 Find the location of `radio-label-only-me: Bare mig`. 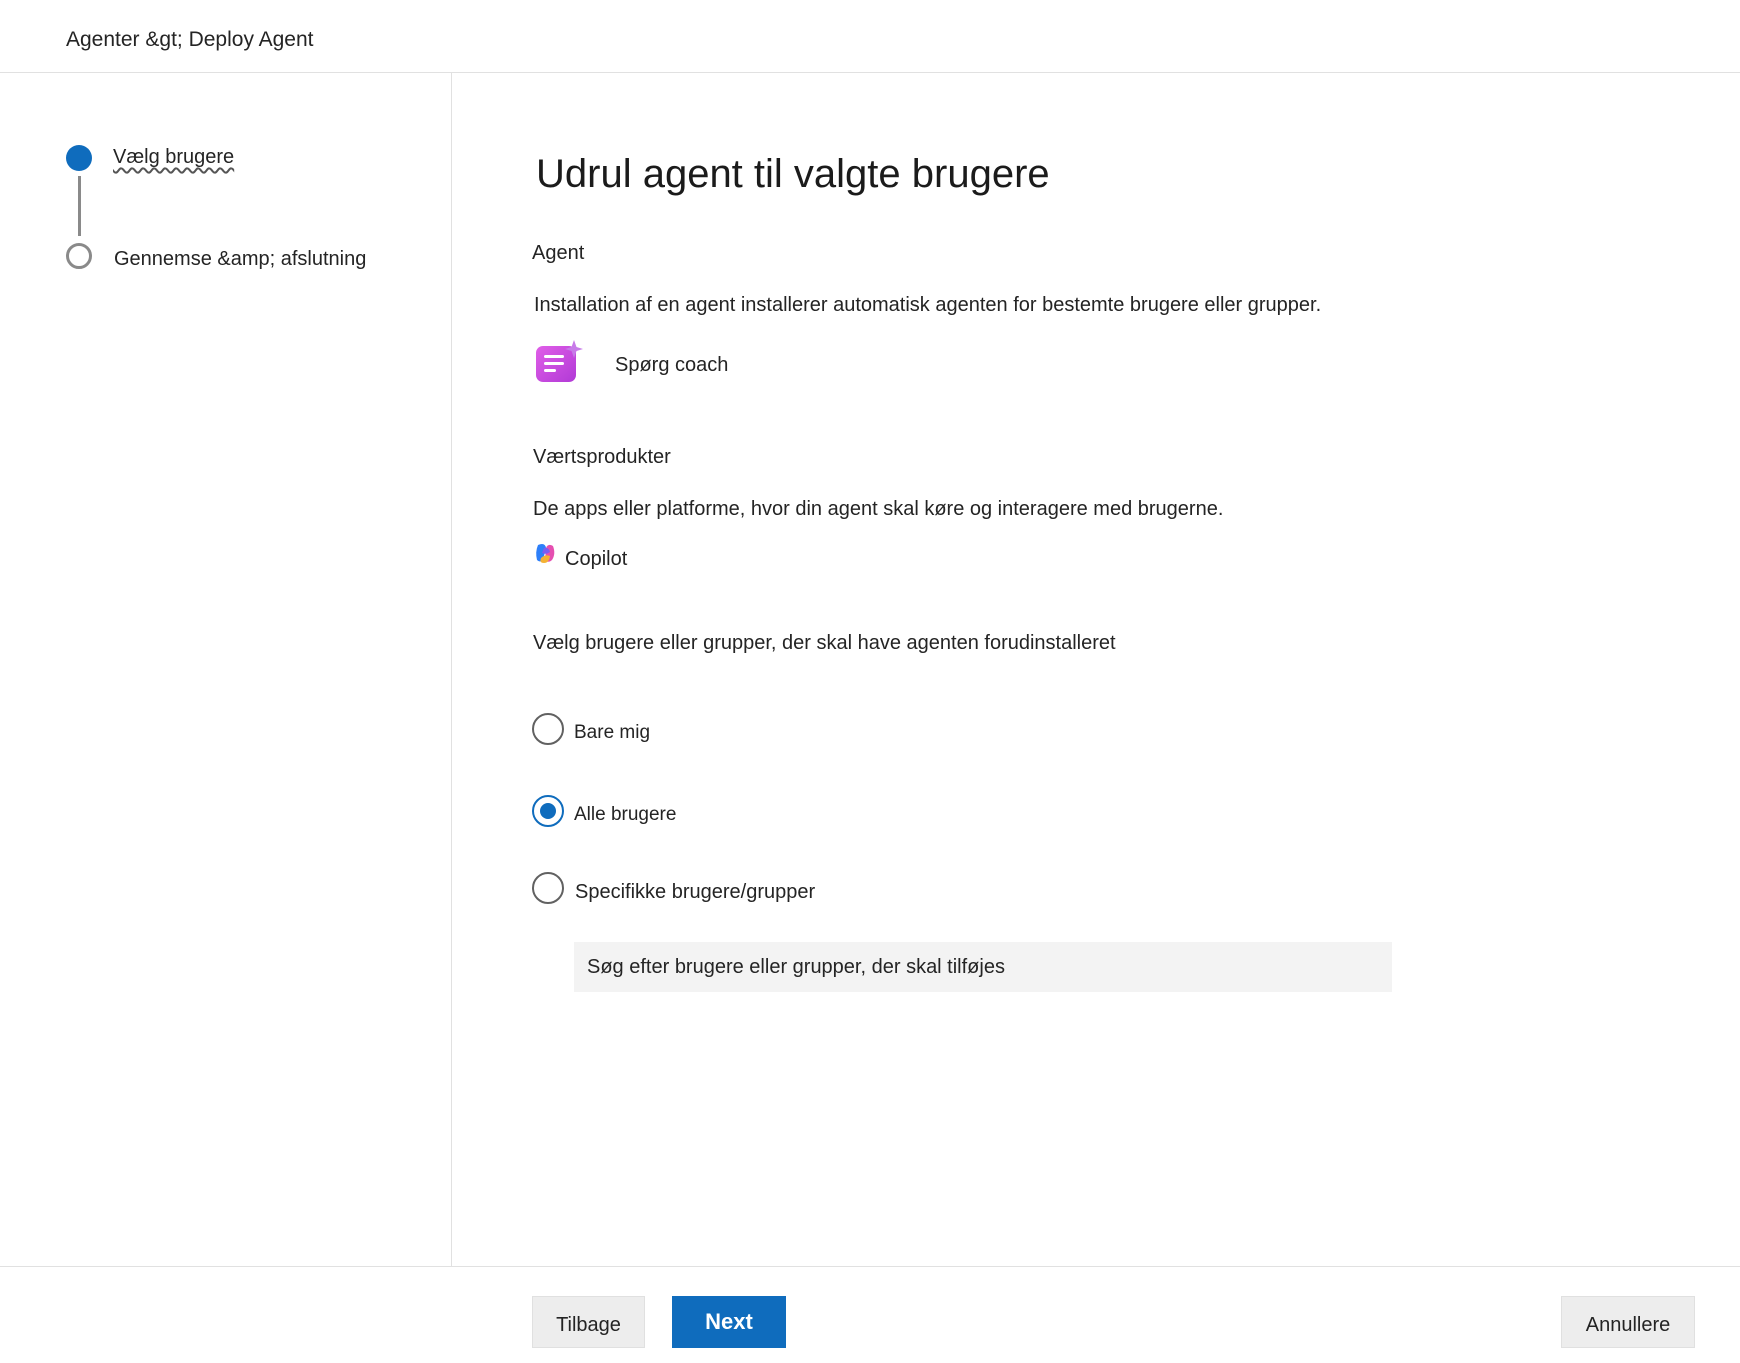

radio-label-only-me: Bare mig is located at coordinates (612, 733).